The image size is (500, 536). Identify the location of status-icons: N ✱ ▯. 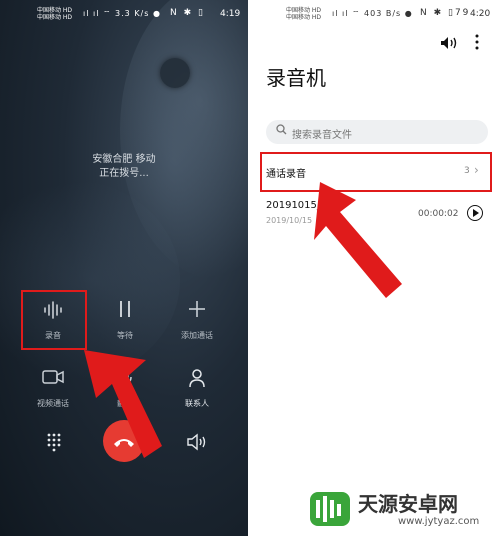
(187, 13).